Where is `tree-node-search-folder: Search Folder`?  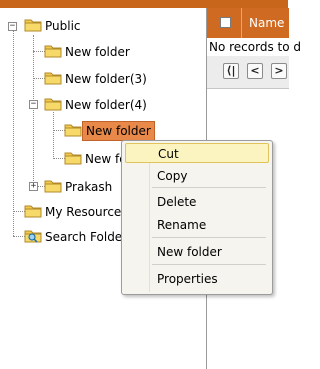
tree-node-search-folder: Search Folder is located at coordinates (79, 237).